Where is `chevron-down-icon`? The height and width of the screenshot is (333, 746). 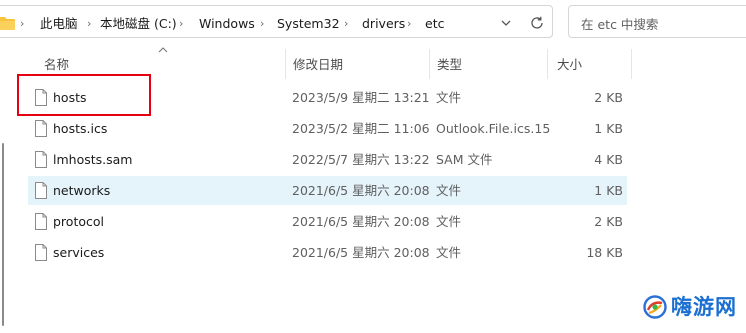 chevron-down-icon is located at coordinates (506, 23).